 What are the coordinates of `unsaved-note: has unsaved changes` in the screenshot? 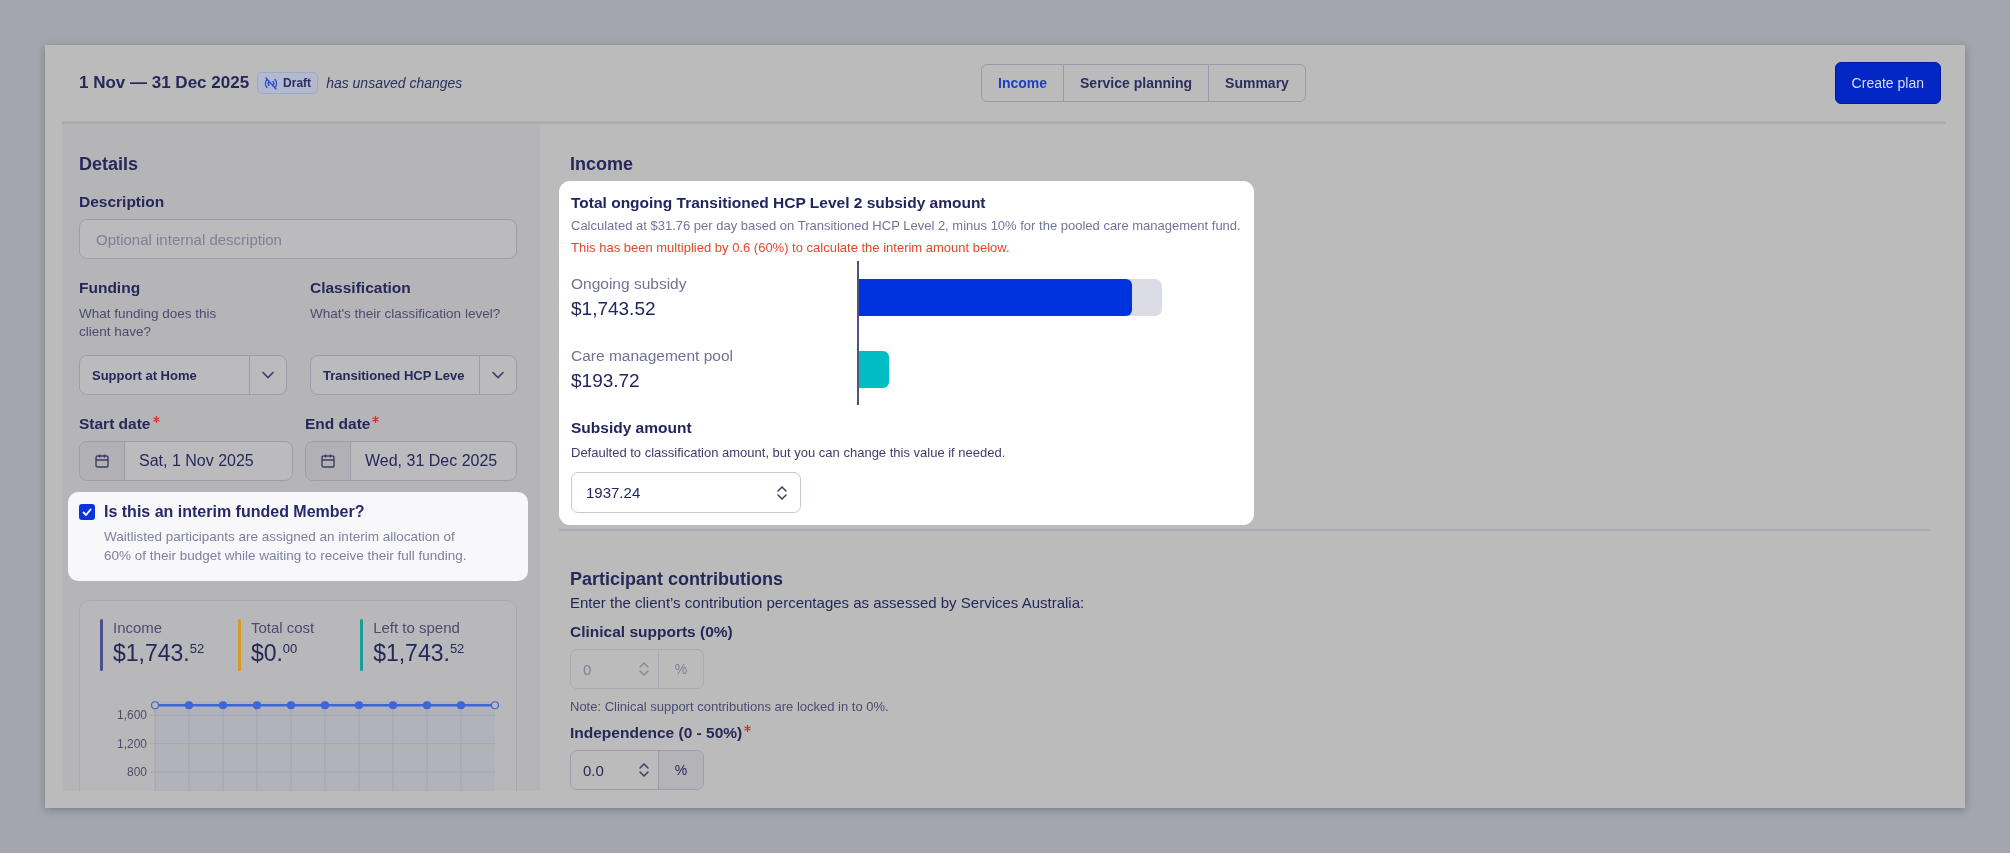 It's located at (394, 83).